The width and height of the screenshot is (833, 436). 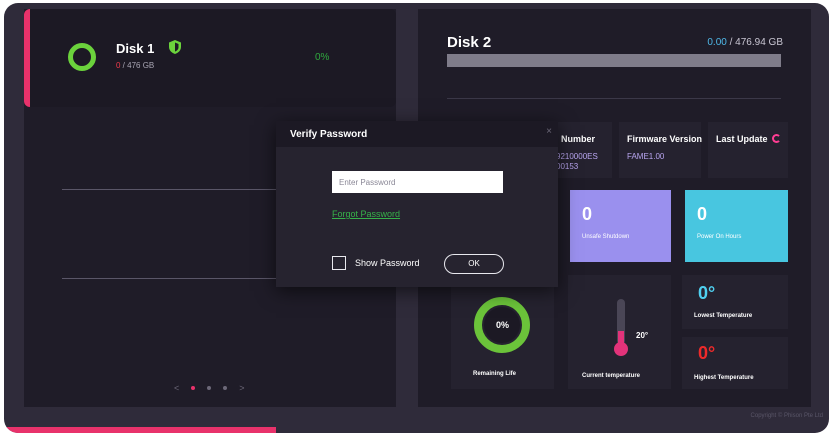 I want to click on firmware-version-tile: Firmware Version FAME1.00, so click(x=661, y=150).